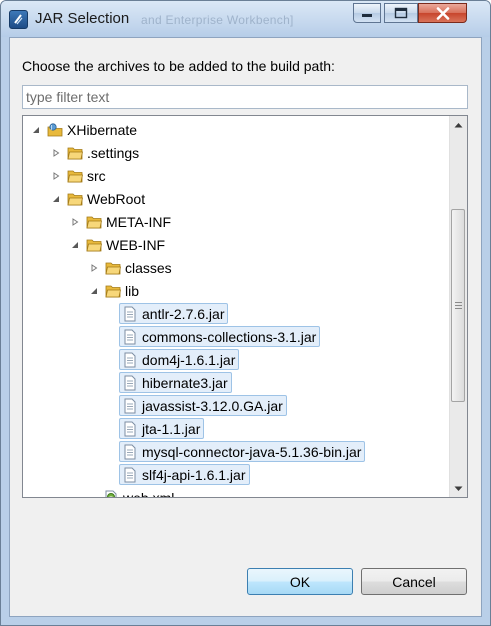 The width and height of the screenshot is (491, 626). Describe the element at coordinates (148, 268) in the screenshot. I see `tree-item-label: classes` at that location.